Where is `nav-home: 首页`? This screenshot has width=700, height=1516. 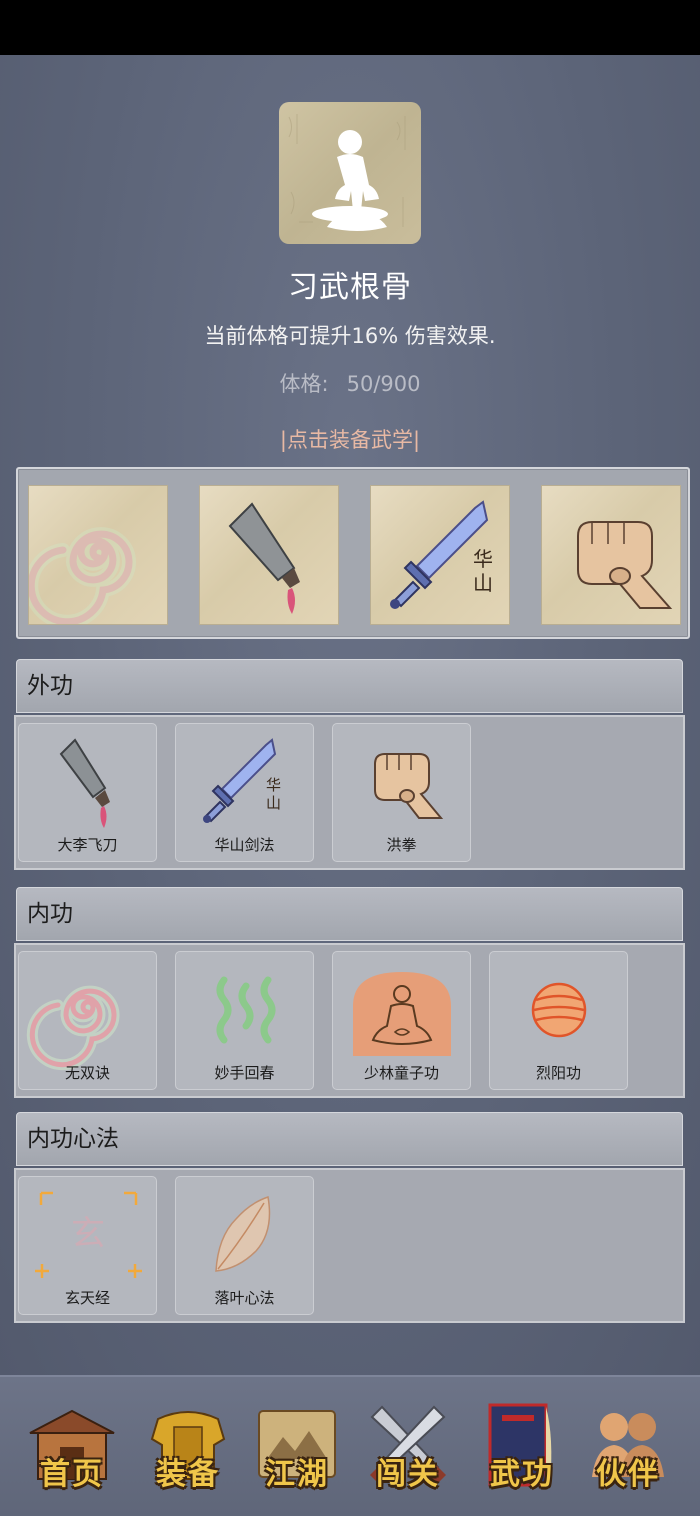
nav-home: 首页 is located at coordinates (72, 1447).